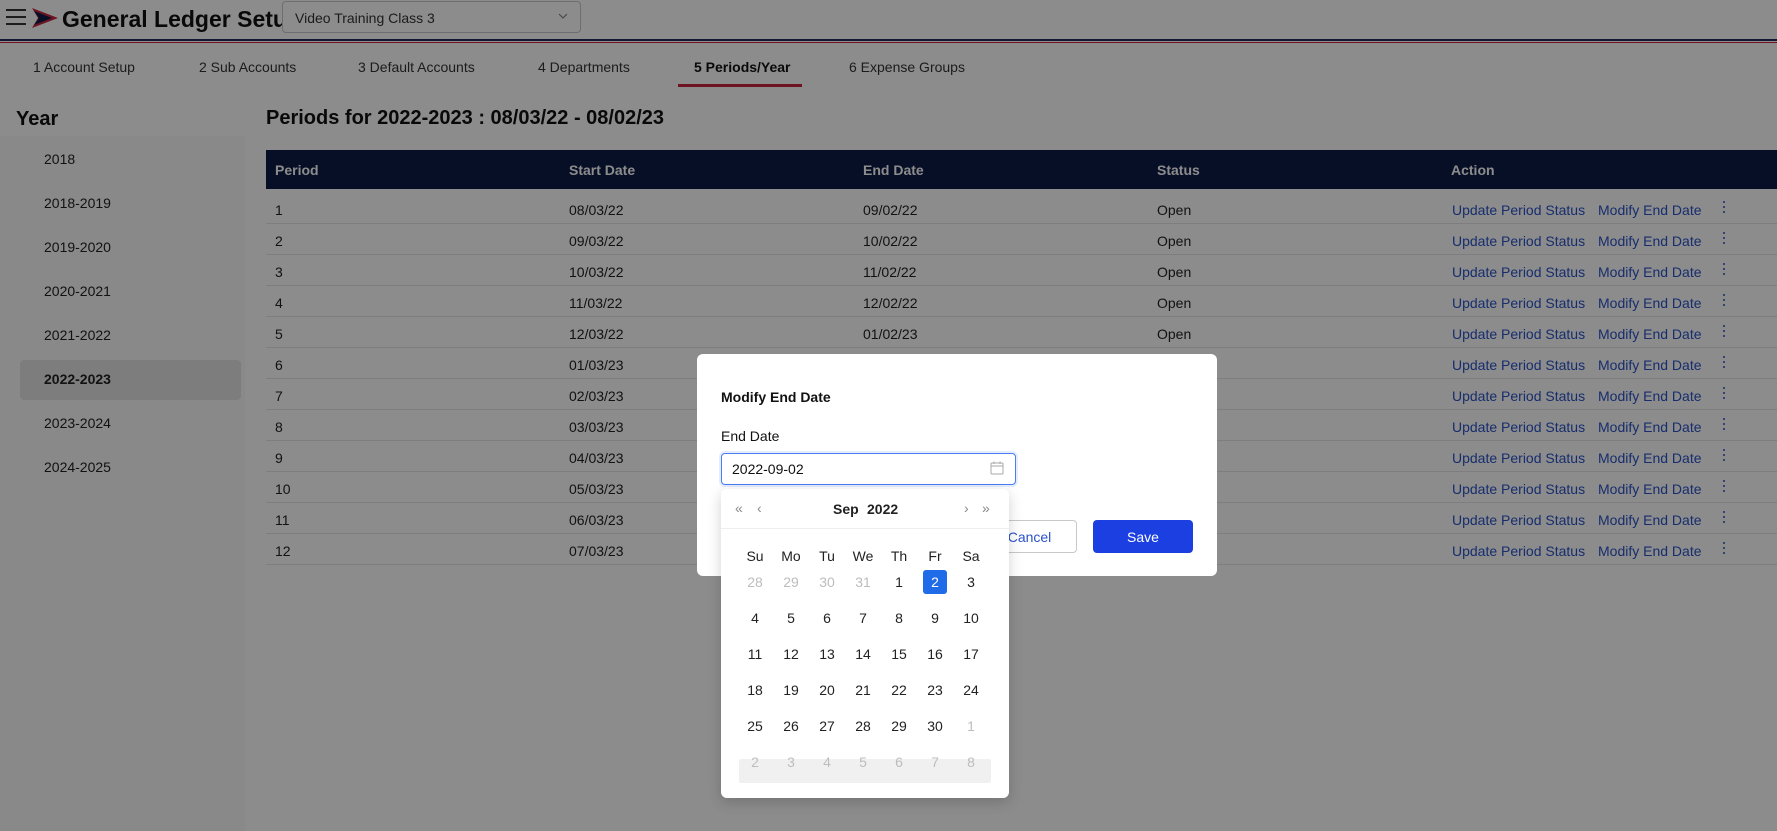 This screenshot has height=831, width=1777. What do you see at coordinates (935, 582) in the screenshot?
I see `calendar-day-selected: 2` at bounding box center [935, 582].